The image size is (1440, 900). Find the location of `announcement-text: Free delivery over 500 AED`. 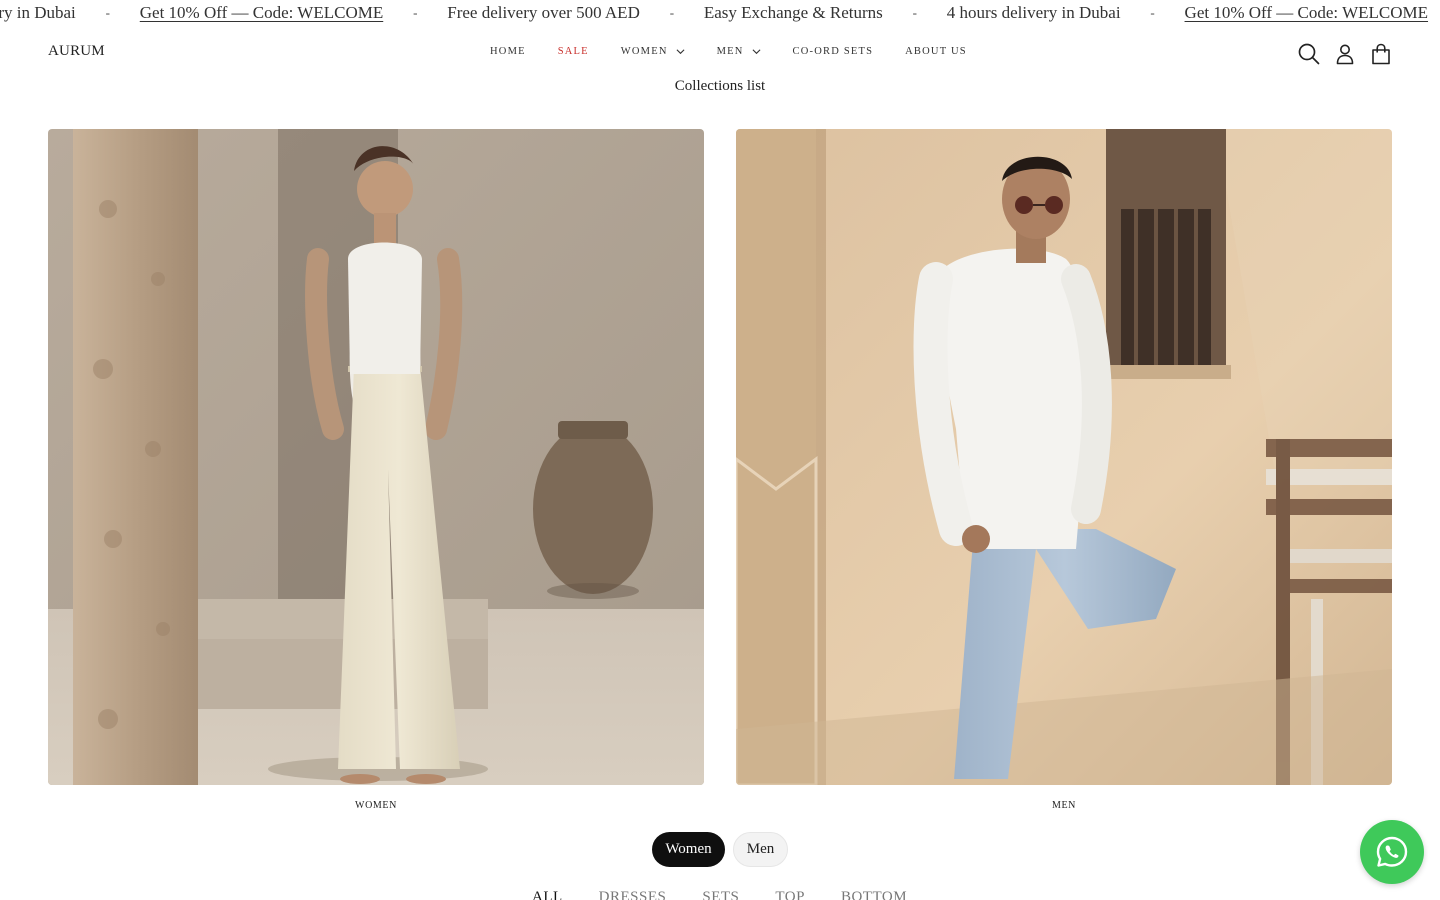

announcement-text: Free delivery over 500 AED is located at coordinates (543, 12).